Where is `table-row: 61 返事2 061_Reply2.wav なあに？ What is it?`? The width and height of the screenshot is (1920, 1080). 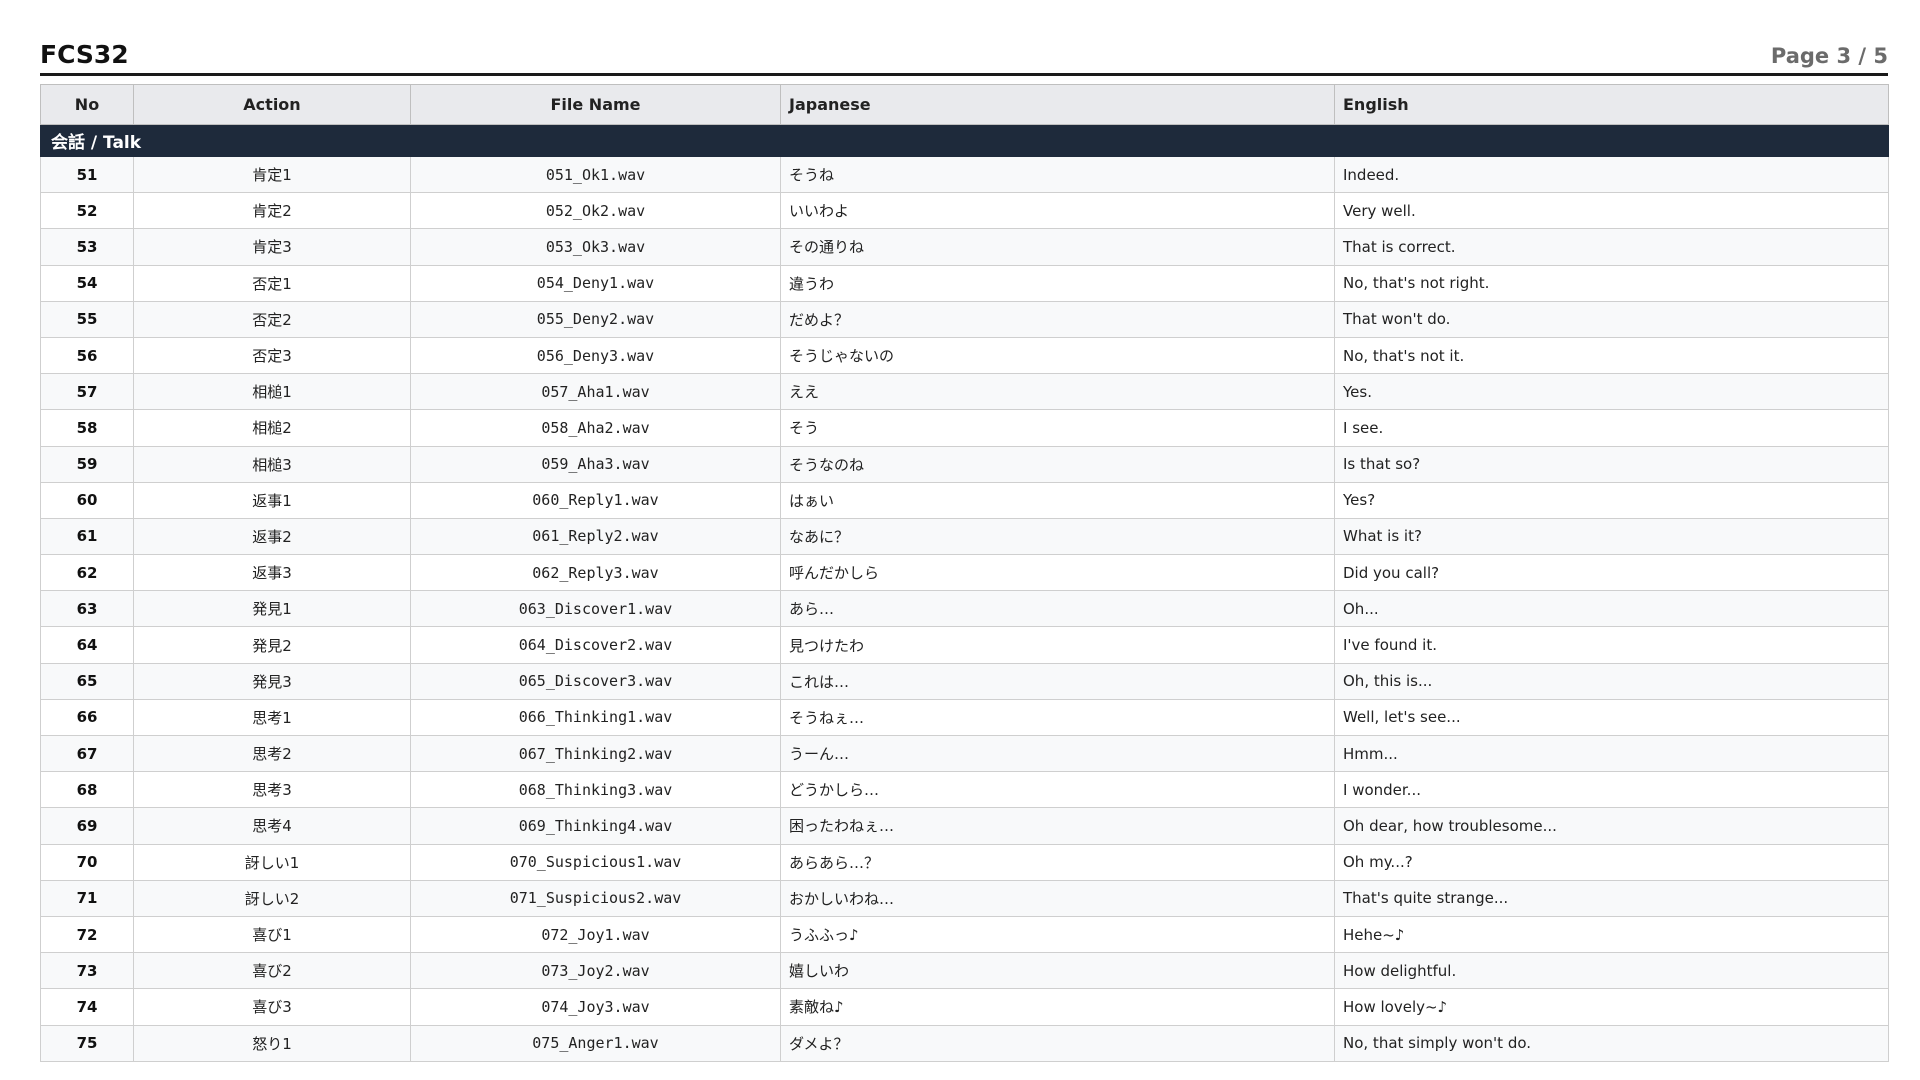
table-row: 61 返事2 061_Reply2.wav なあに？ What is it? is located at coordinates (964, 536).